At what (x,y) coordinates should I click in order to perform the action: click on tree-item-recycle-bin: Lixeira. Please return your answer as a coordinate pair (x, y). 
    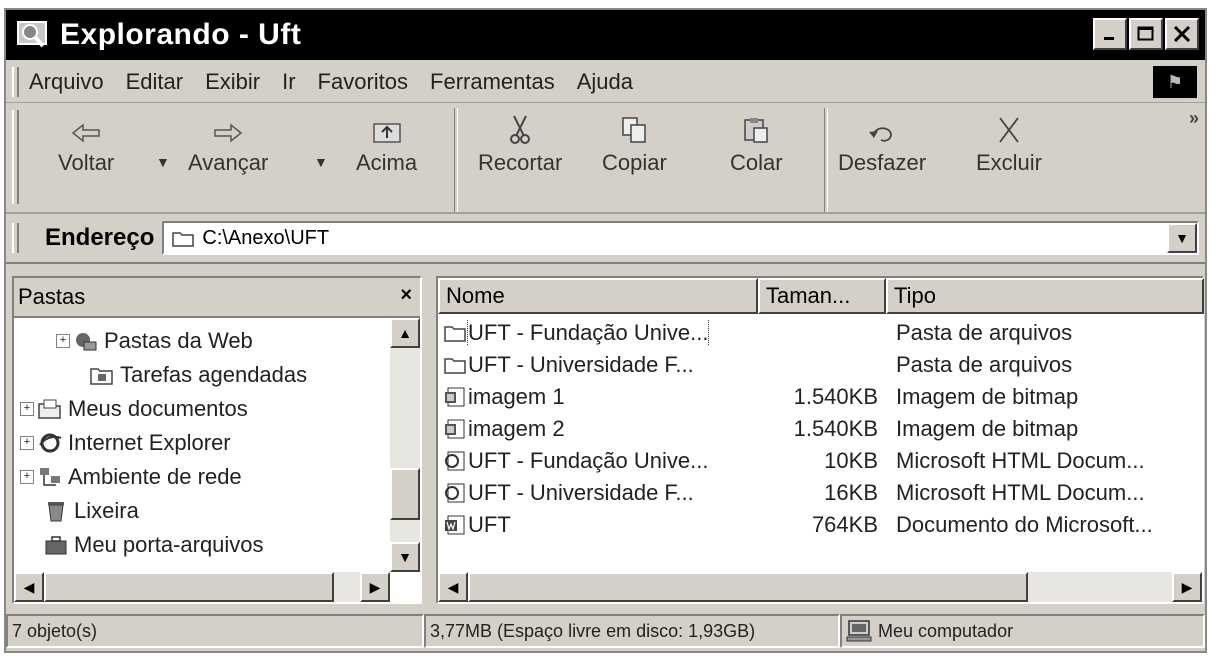
    Looking at the image, I should click on (91, 511).